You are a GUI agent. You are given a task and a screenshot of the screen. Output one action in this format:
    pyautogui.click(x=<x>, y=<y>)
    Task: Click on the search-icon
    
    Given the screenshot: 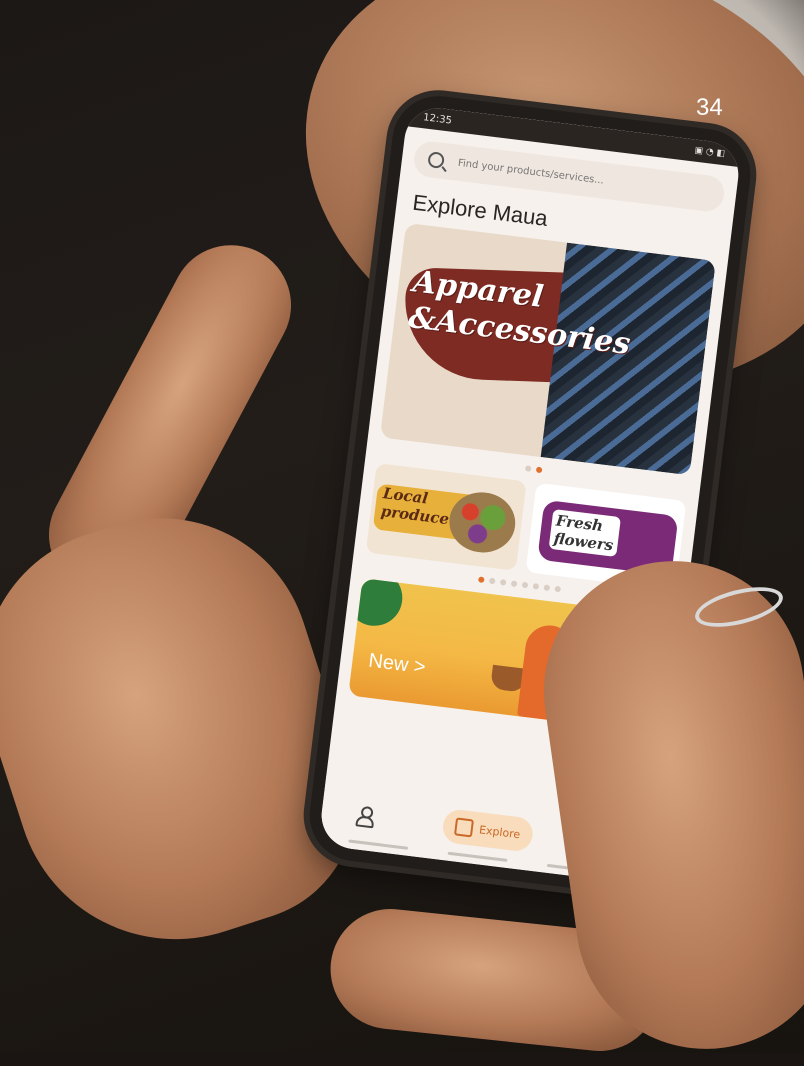 What is the action you would take?
    pyautogui.click(x=436, y=160)
    